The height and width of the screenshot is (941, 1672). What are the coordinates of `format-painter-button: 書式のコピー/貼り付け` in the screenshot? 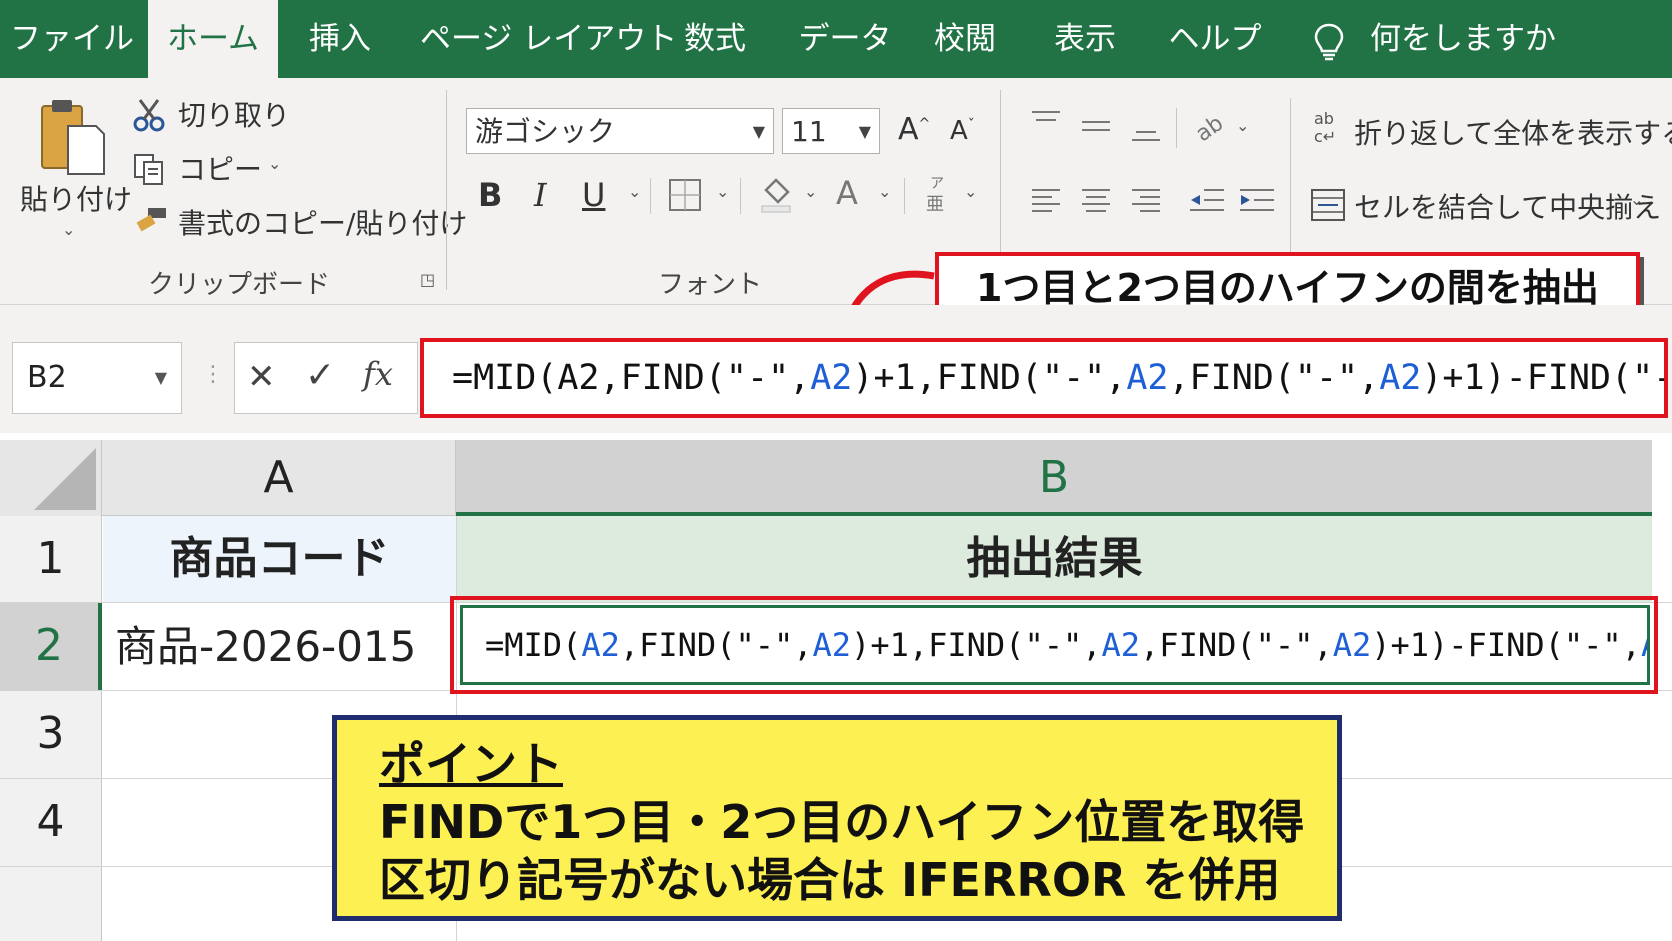 It's located at (322, 222).